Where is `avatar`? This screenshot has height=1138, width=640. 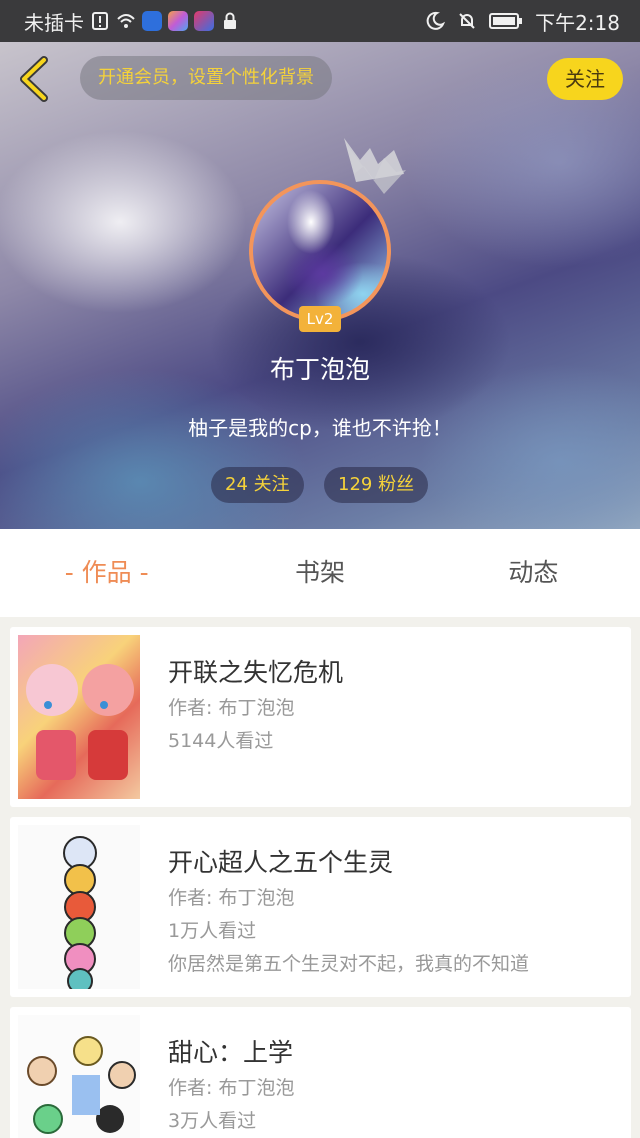 avatar is located at coordinates (320, 251).